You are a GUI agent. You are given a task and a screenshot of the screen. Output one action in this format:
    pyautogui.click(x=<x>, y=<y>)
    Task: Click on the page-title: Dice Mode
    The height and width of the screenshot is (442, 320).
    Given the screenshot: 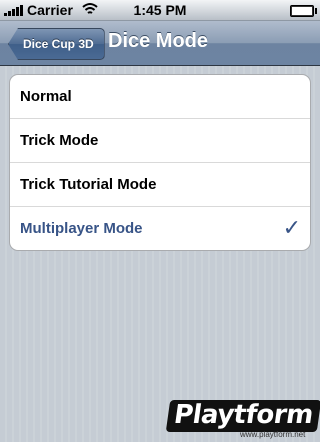 What is the action you would take?
    pyautogui.click(x=158, y=41)
    